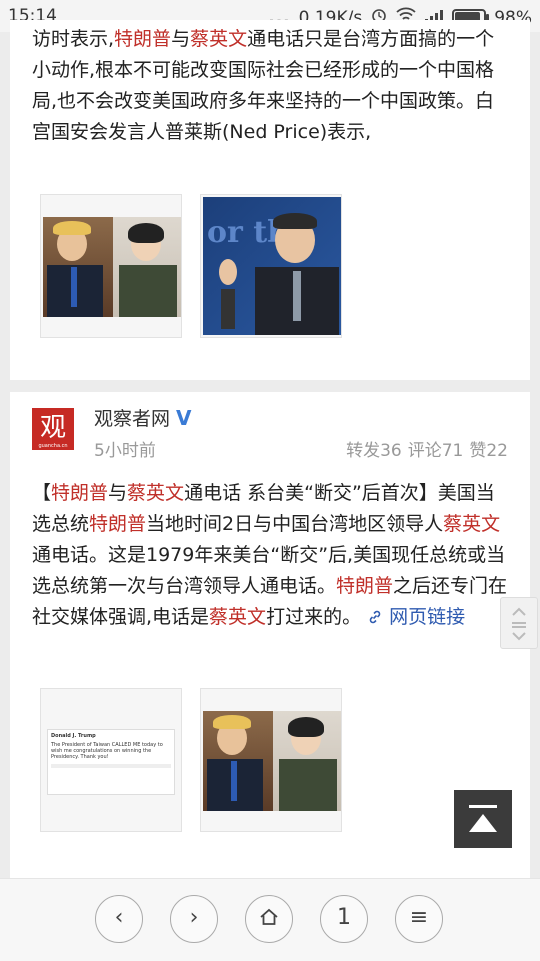  Describe the element at coordinates (374, 451) in the screenshot. I see `repost-count: 转发36` at that location.